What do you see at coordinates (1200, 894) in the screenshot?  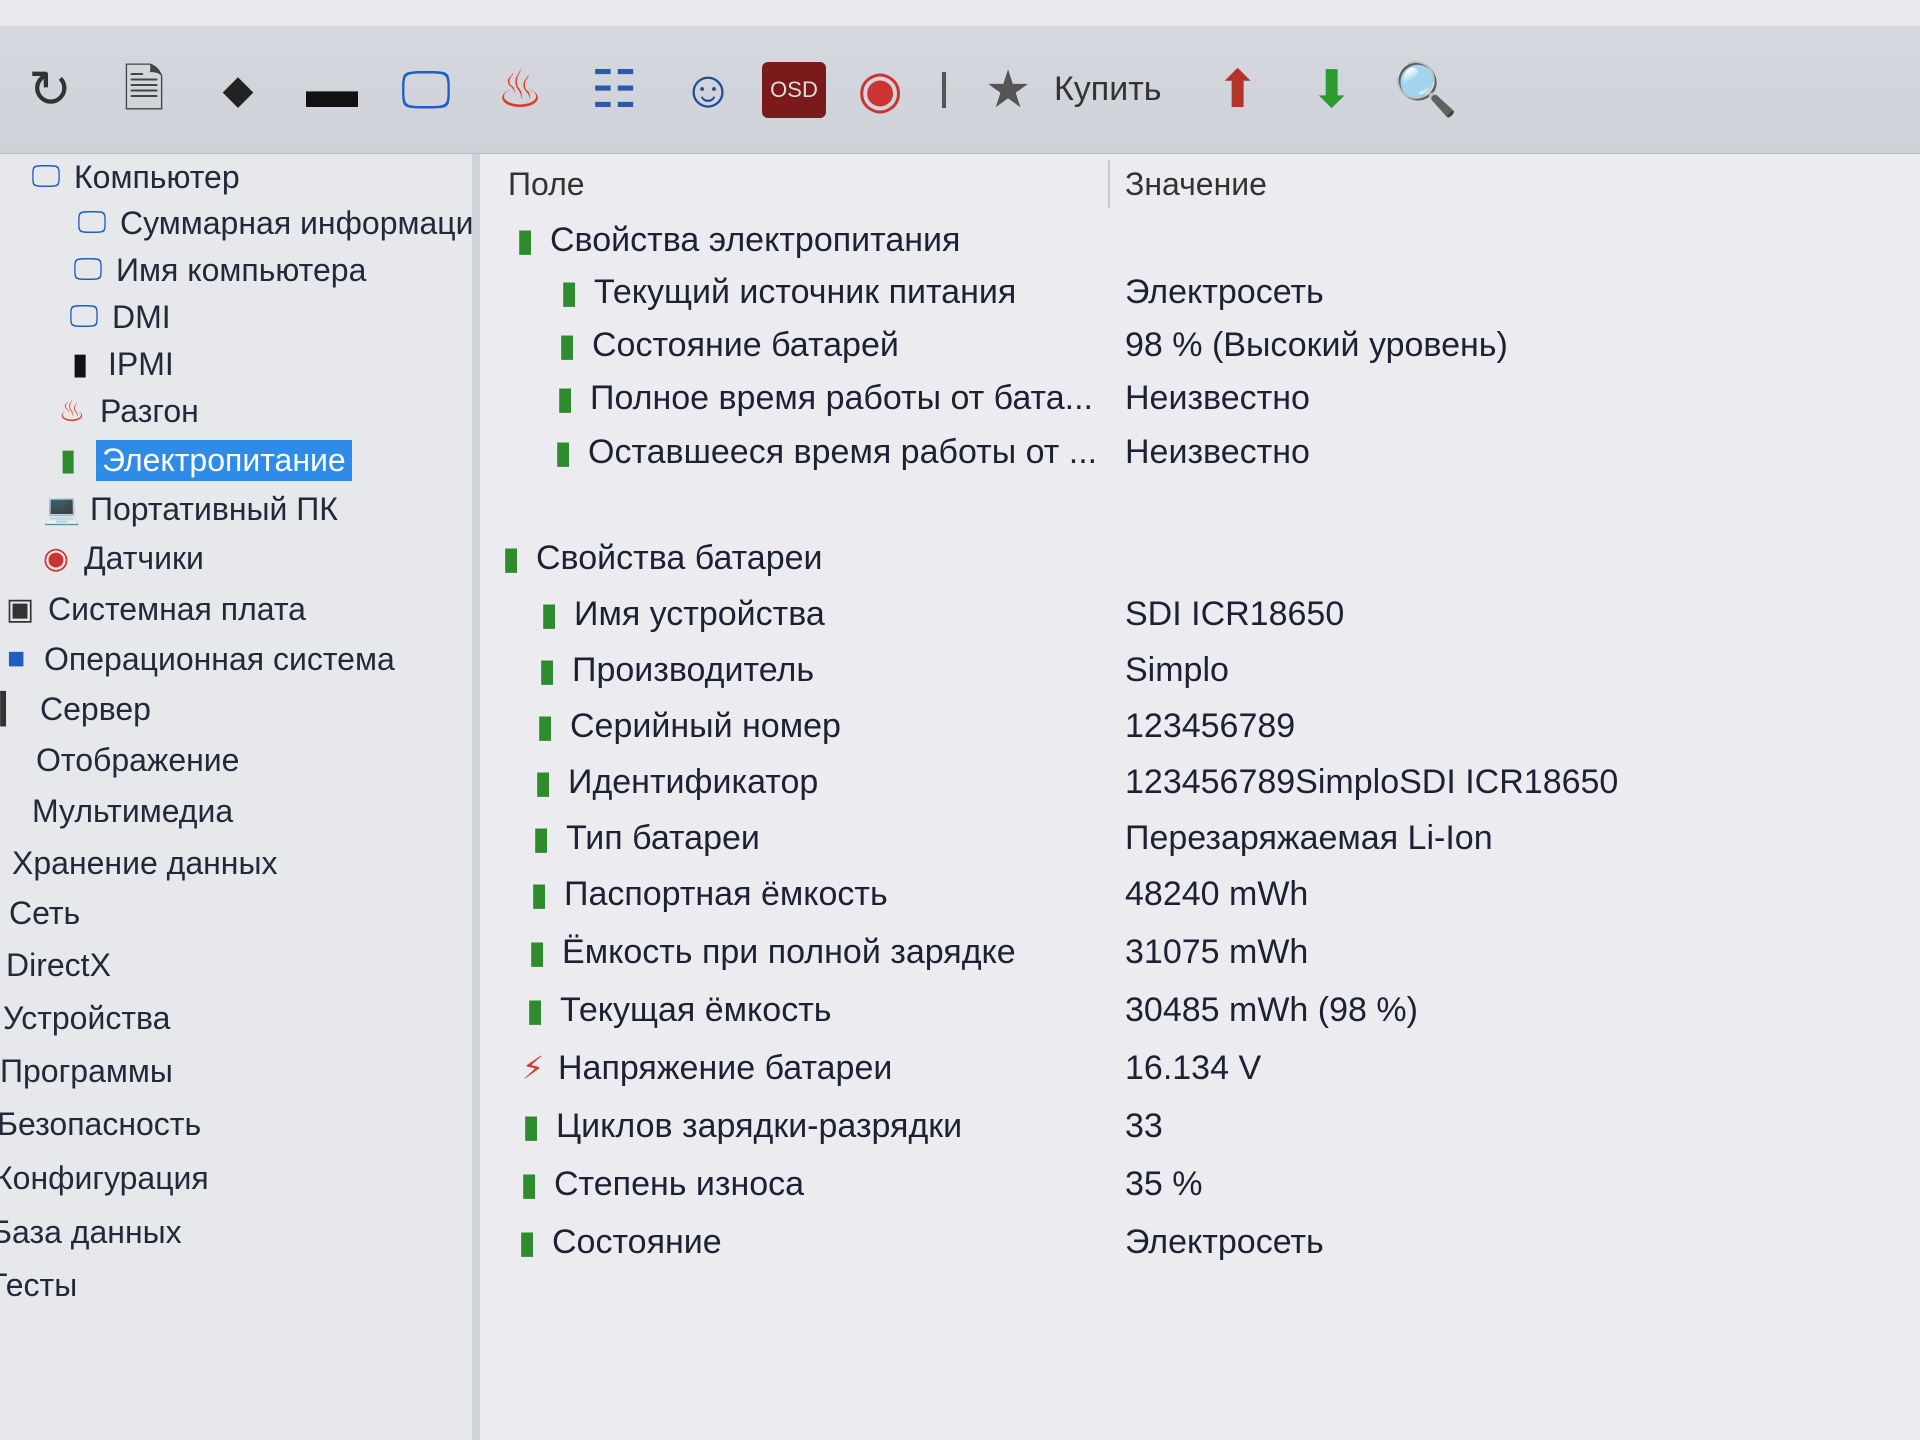 I see `table-row: ▮ Паспортная ёмкость 48240 mWh` at bounding box center [1200, 894].